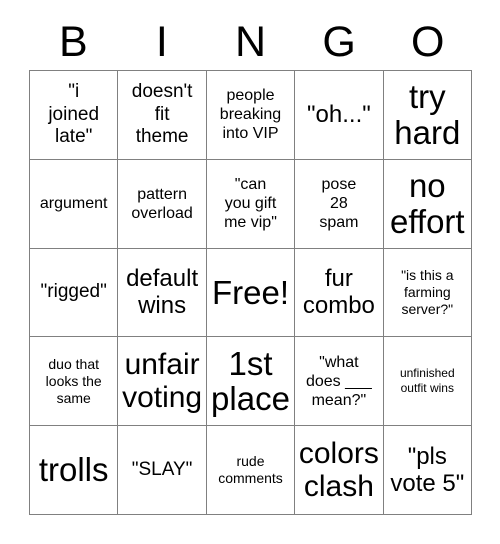 The height and width of the screenshot is (544, 500). I want to click on bingo-cell-b4: duo that looks the same, so click(74, 382).